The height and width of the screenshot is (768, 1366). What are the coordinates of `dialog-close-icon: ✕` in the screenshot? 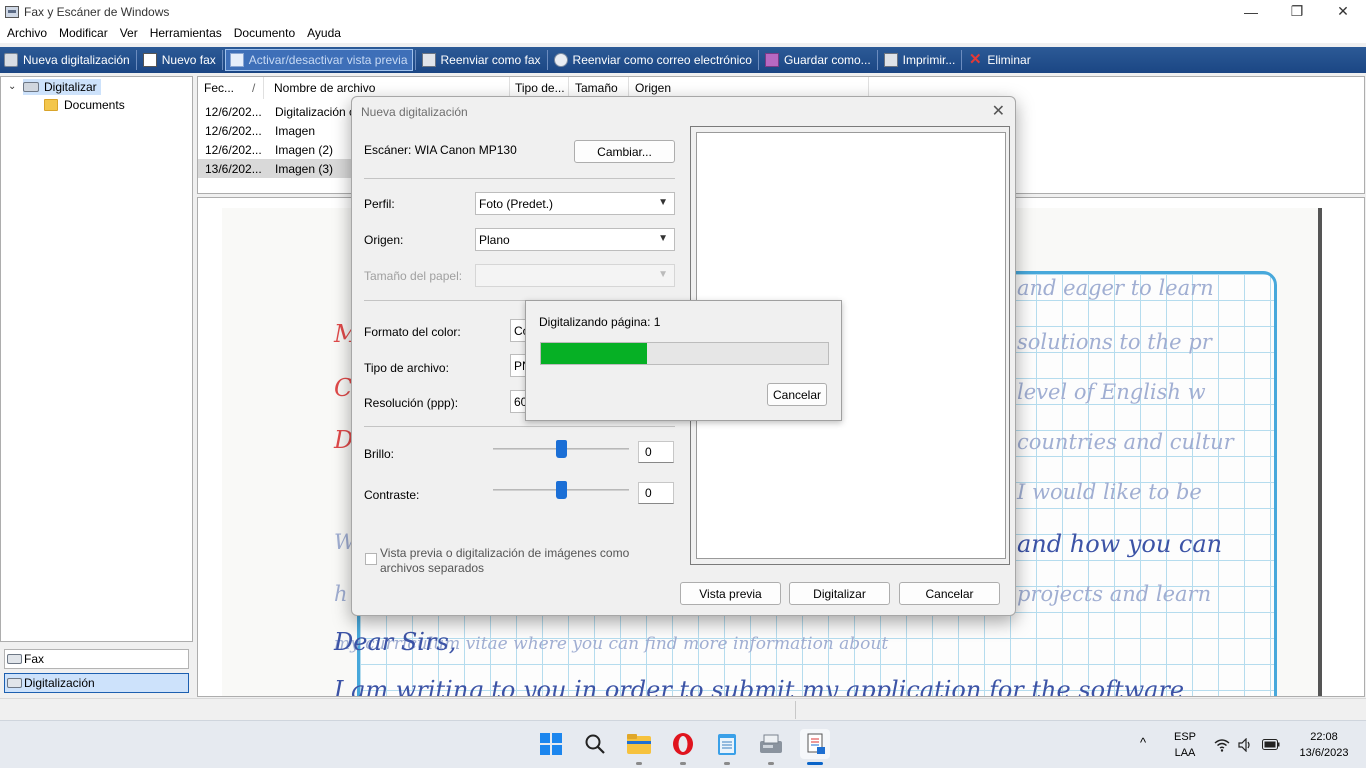 It's located at (998, 111).